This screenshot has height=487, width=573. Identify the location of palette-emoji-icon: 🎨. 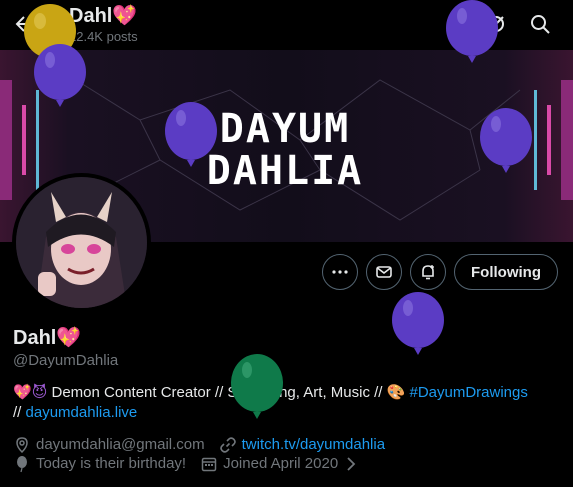
(396, 392).